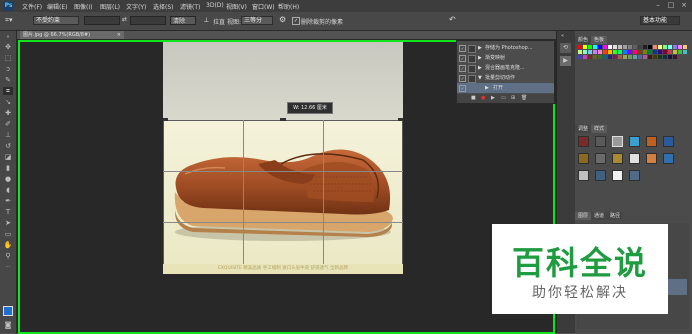  Describe the element at coordinates (282, 19) in the screenshot. I see `gear-icon: ⚙` at that location.